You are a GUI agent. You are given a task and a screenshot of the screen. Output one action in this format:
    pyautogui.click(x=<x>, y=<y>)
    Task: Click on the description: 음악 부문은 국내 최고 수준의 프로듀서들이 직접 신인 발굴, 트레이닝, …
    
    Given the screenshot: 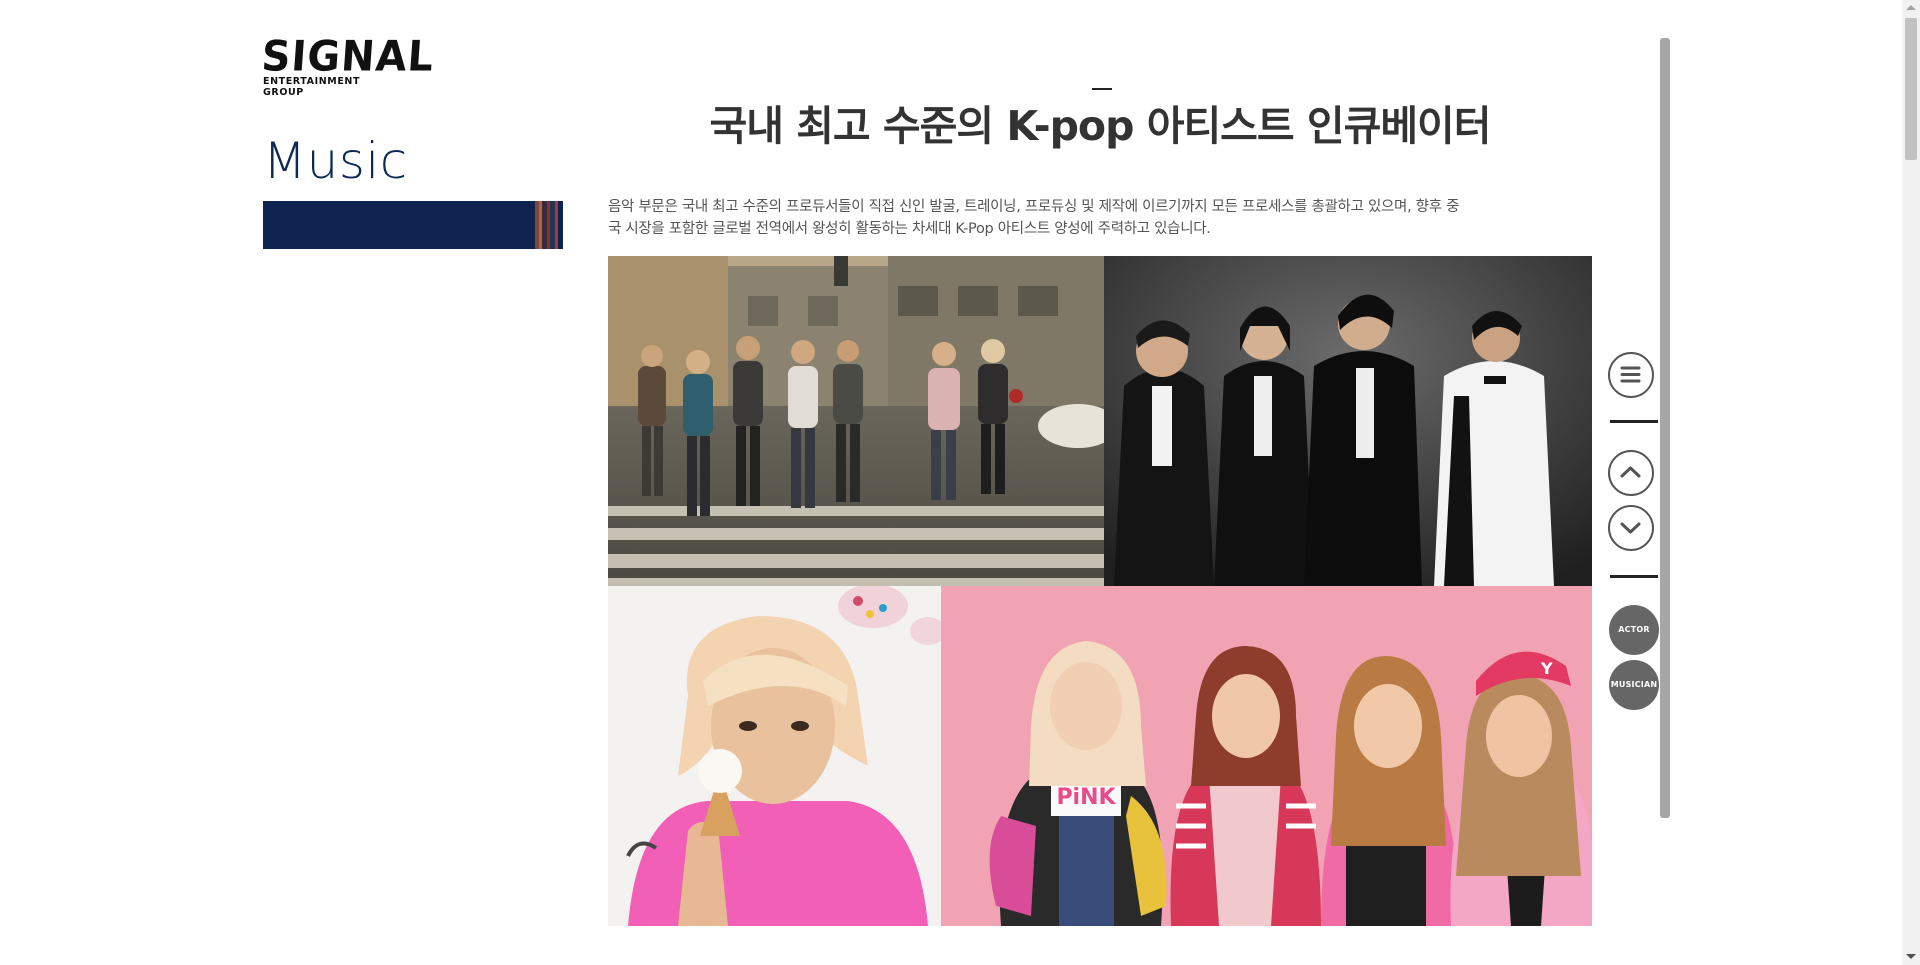 What is the action you would take?
    pyautogui.click(x=1100, y=218)
    